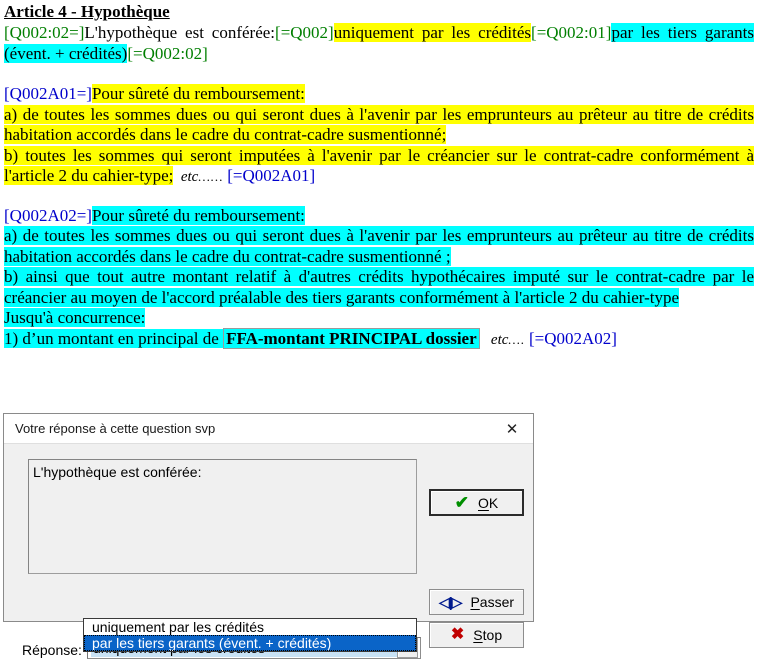 The height and width of the screenshot is (667, 758). What do you see at coordinates (488, 502) in the screenshot?
I see `ok-button-label: OK` at bounding box center [488, 502].